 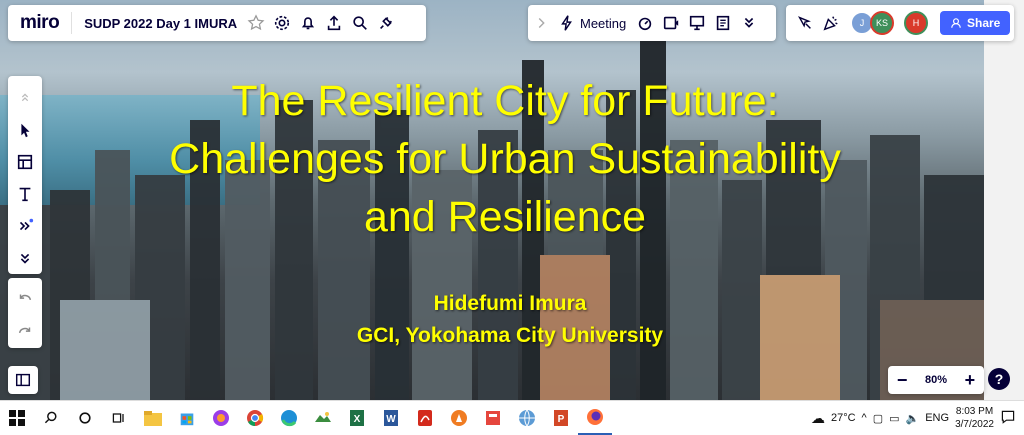 I want to click on panel-icon, so click(x=23, y=380).